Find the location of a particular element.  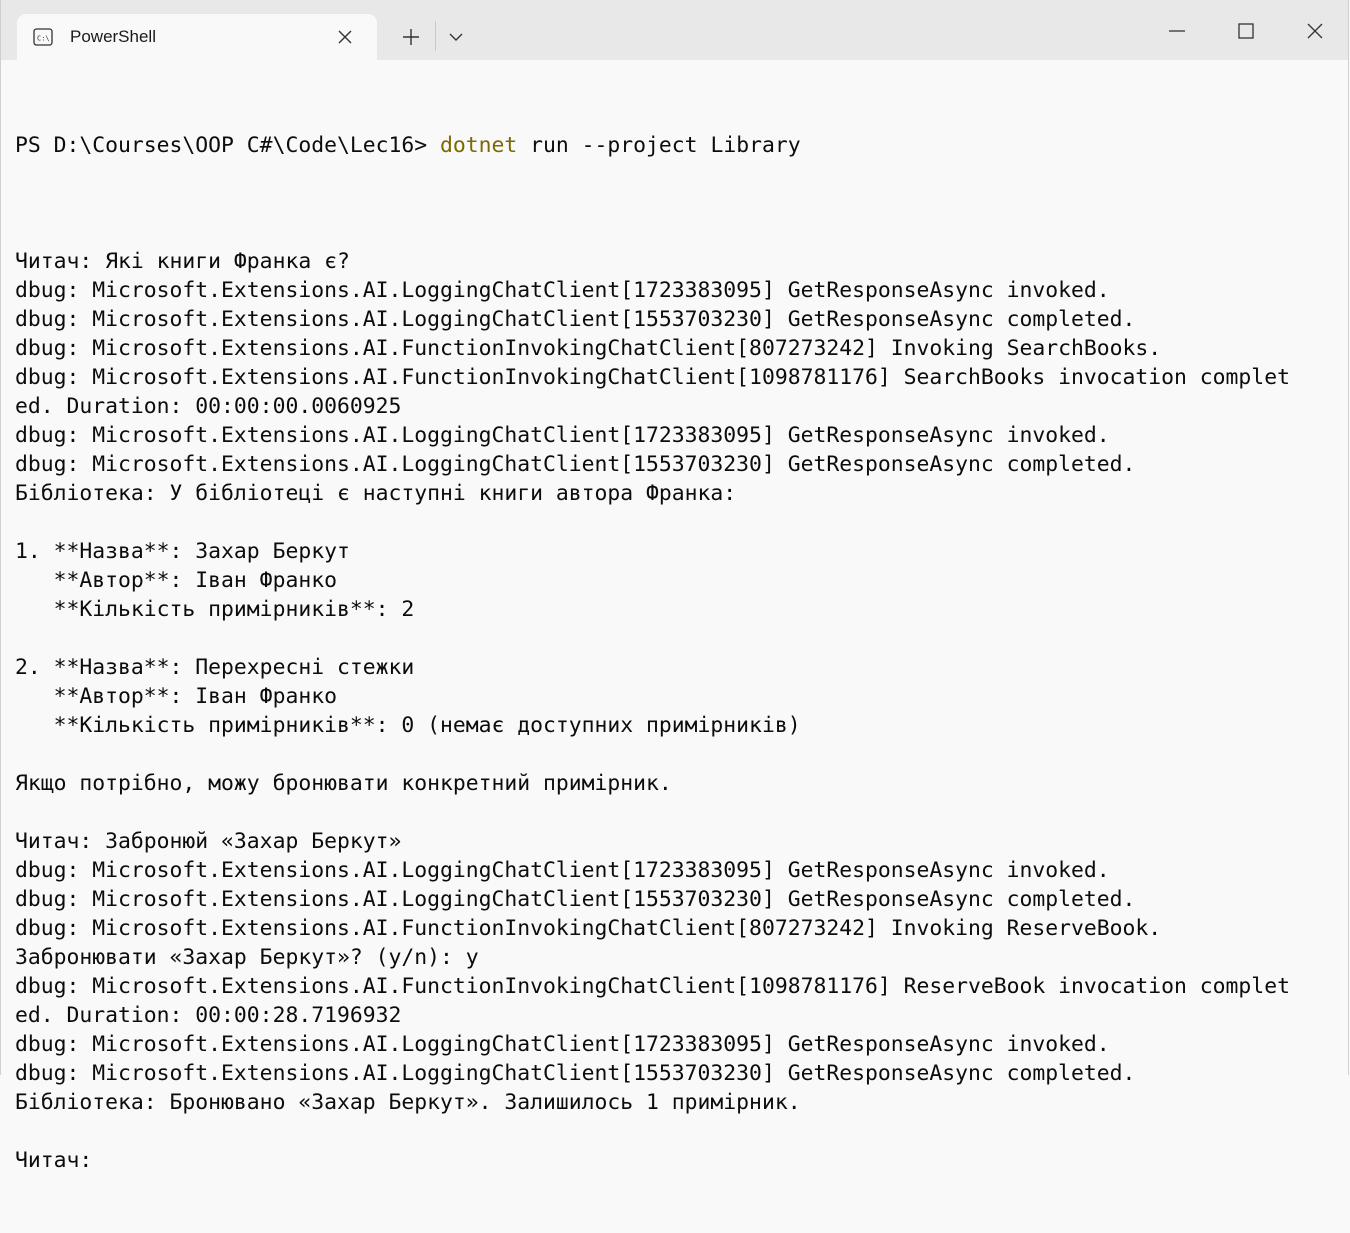

command-text: dotnet is located at coordinates (478, 145).